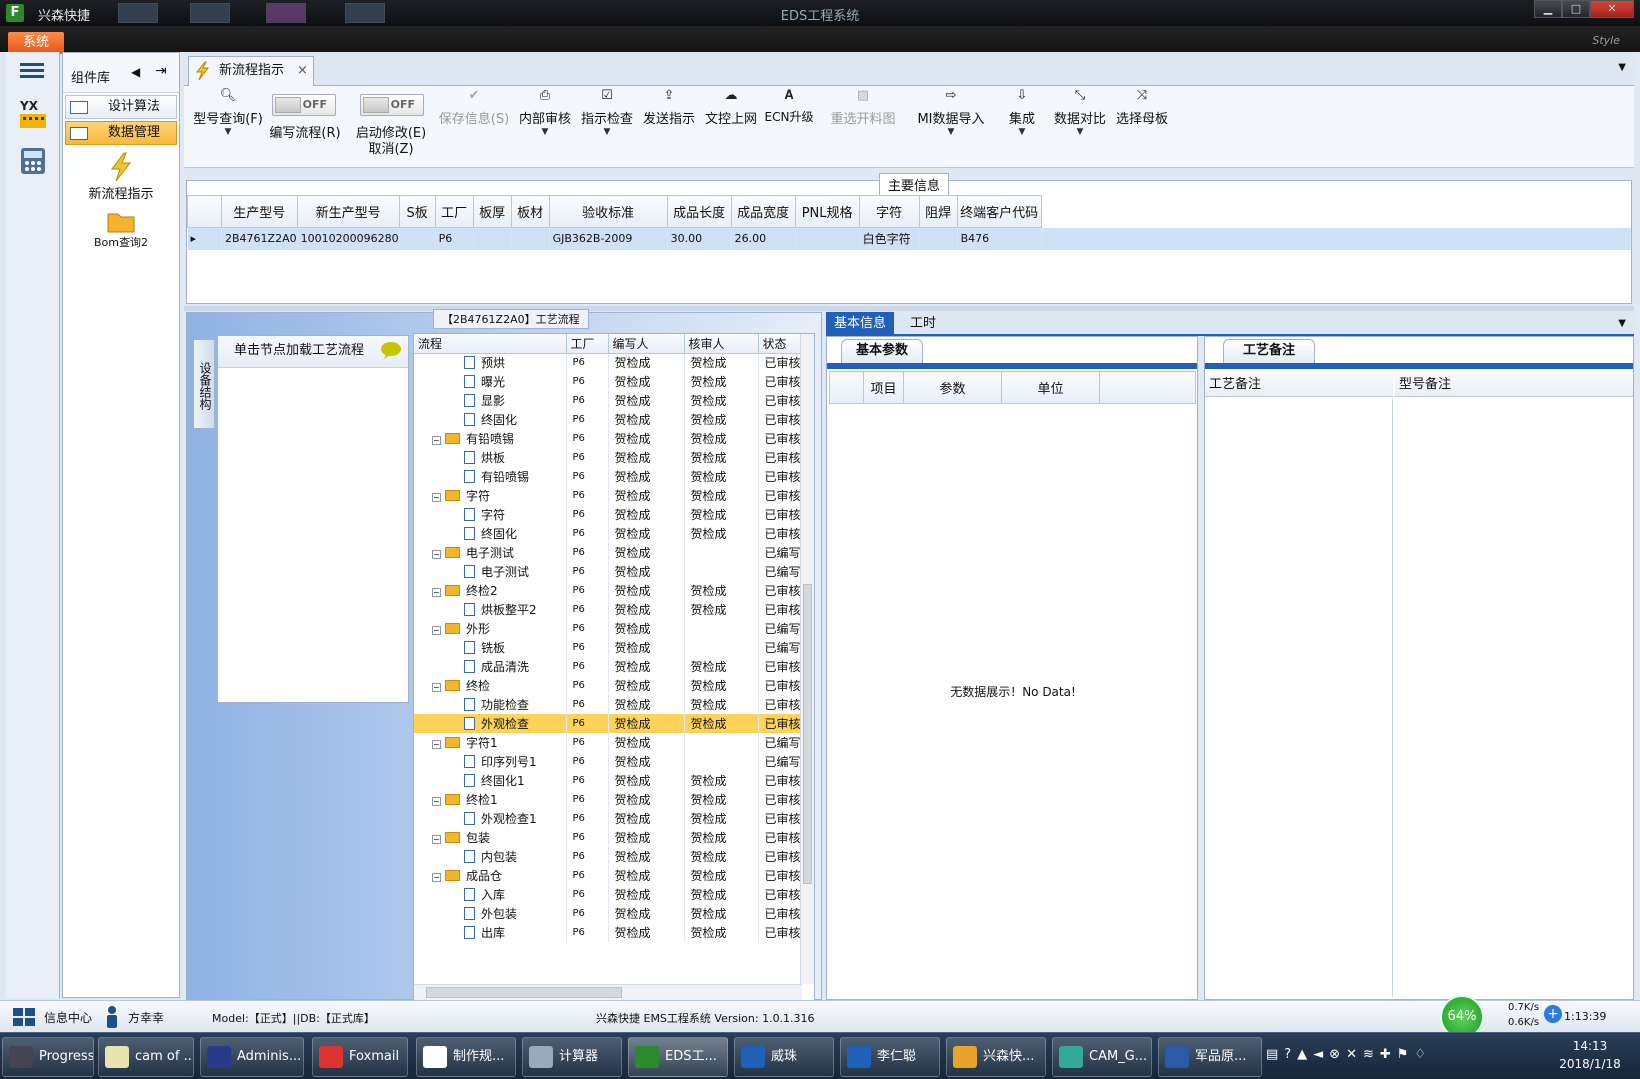 The height and width of the screenshot is (1079, 1640). I want to click on tree-node: 入库, so click(490, 894).